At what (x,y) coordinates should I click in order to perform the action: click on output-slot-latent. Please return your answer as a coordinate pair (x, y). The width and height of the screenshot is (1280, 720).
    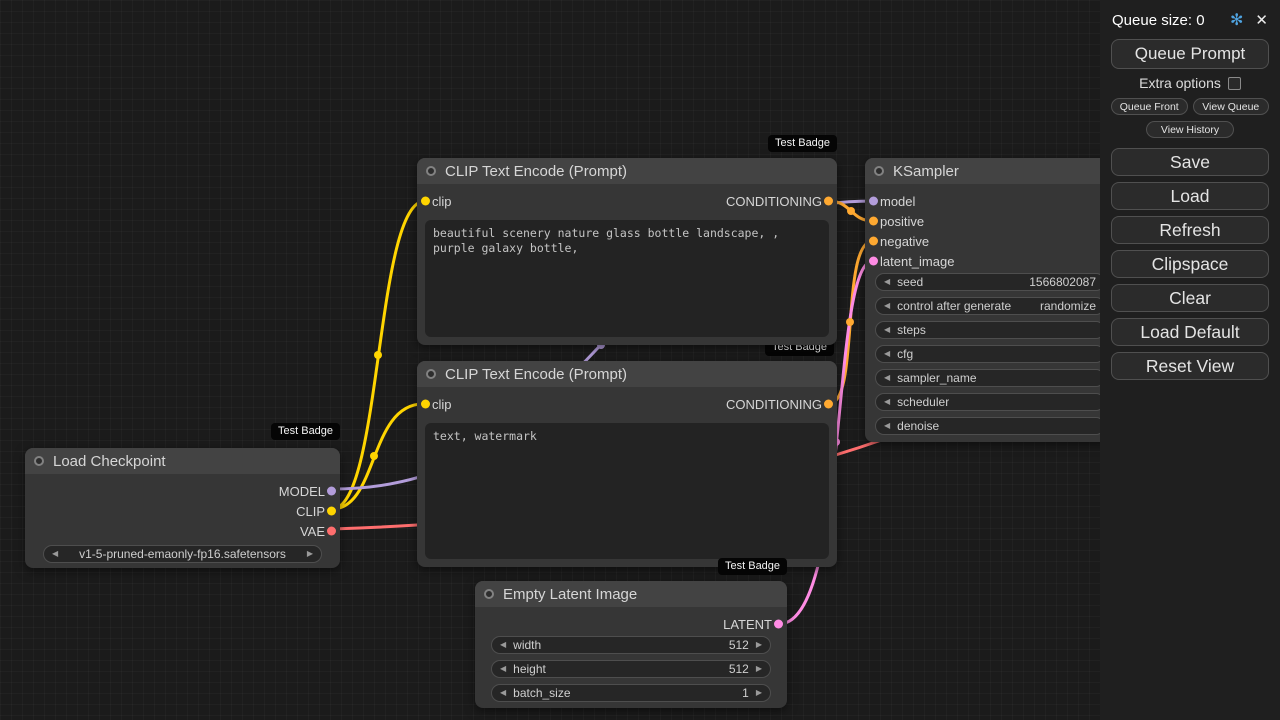
    Looking at the image, I should click on (778, 624).